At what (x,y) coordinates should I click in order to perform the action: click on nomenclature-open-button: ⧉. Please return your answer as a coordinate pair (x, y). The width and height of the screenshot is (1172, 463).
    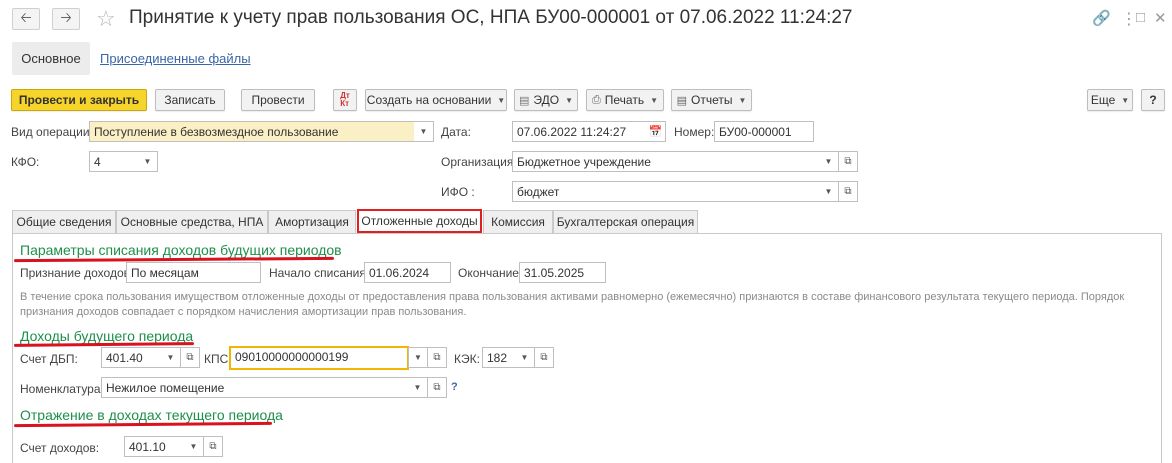
    Looking at the image, I should click on (437, 387).